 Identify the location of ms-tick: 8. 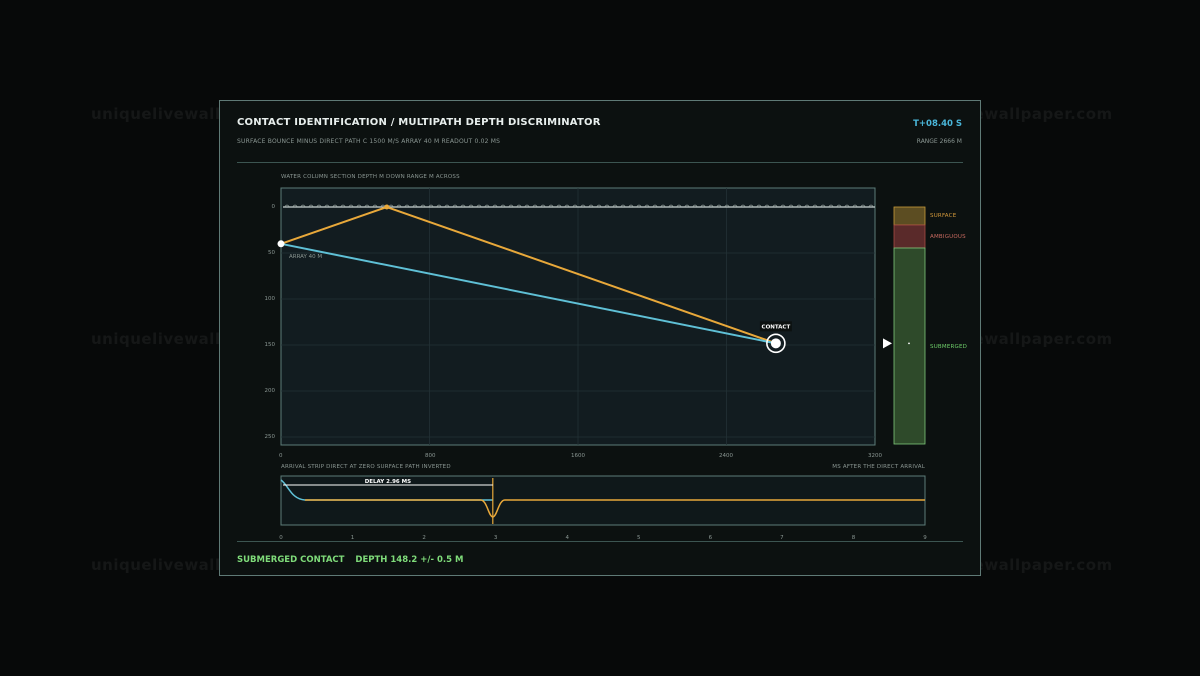
(854, 538).